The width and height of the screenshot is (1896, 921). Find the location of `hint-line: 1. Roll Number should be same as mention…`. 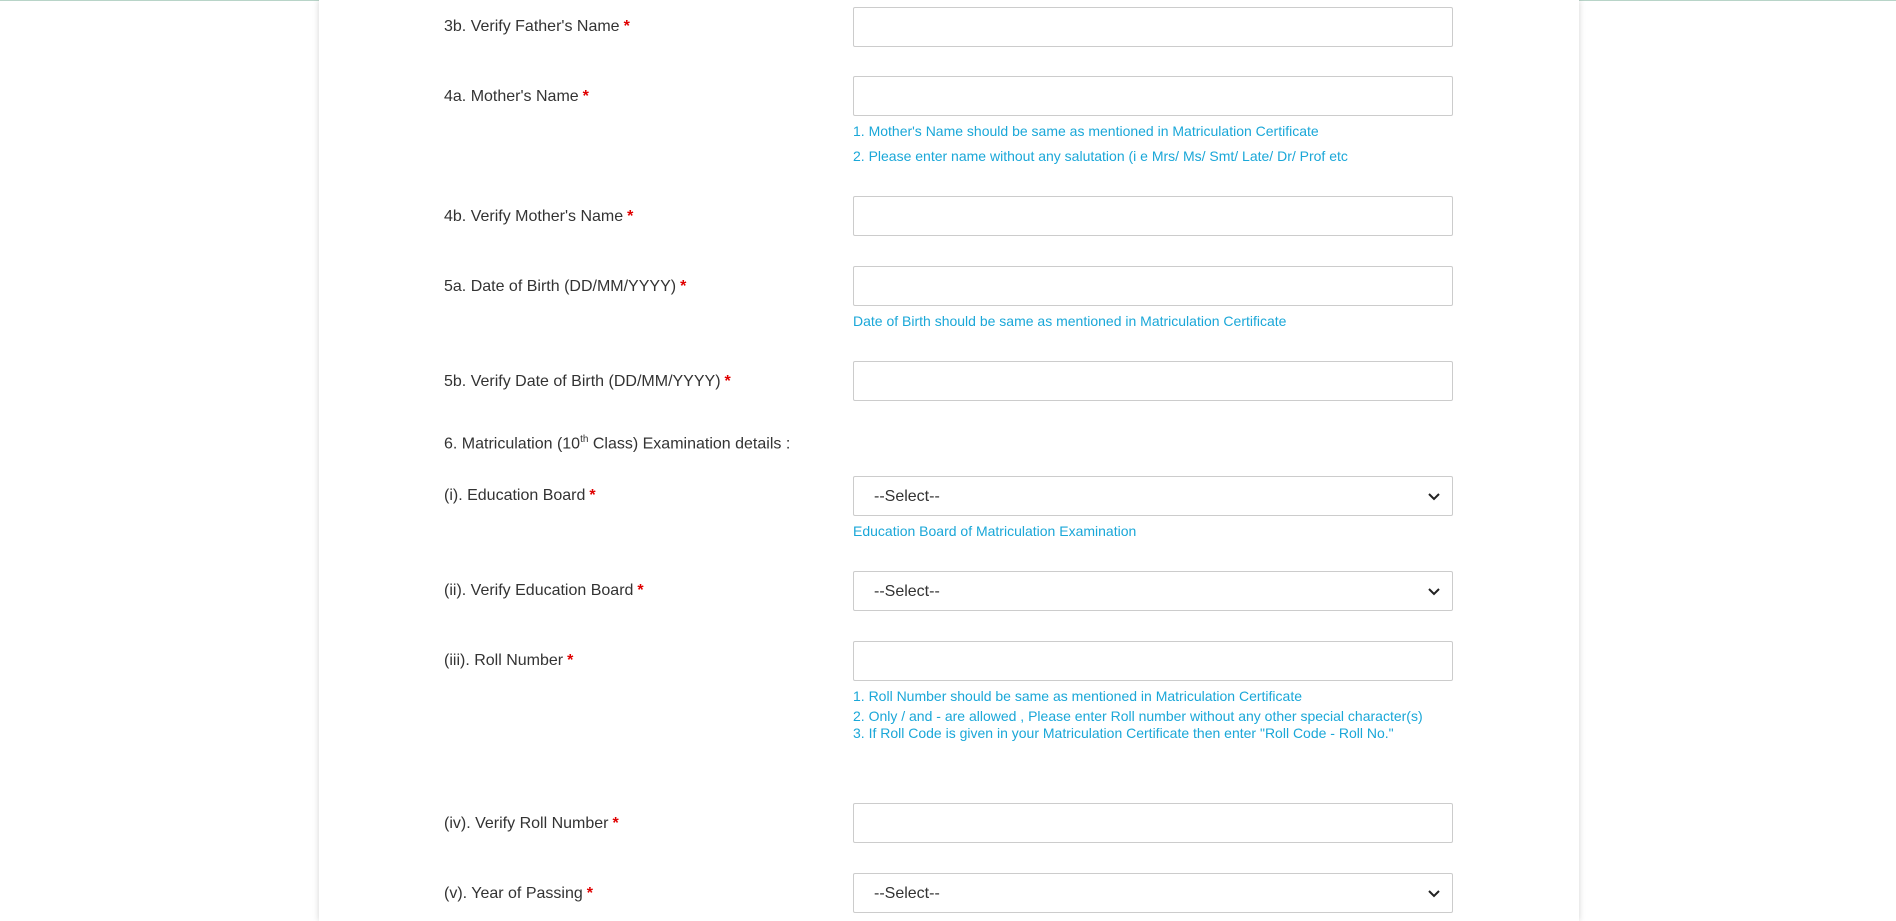

hint-line: 1. Roll Number should be same as mention… is located at coordinates (1077, 696).